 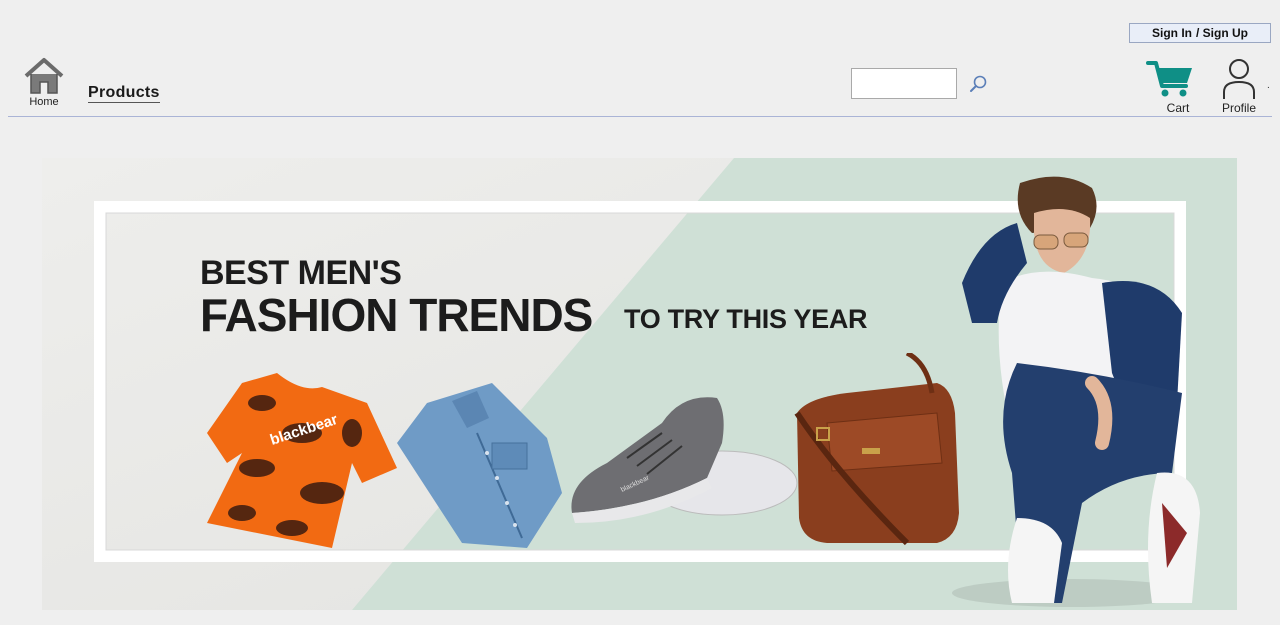 I want to click on search-button, so click(x=978, y=84).